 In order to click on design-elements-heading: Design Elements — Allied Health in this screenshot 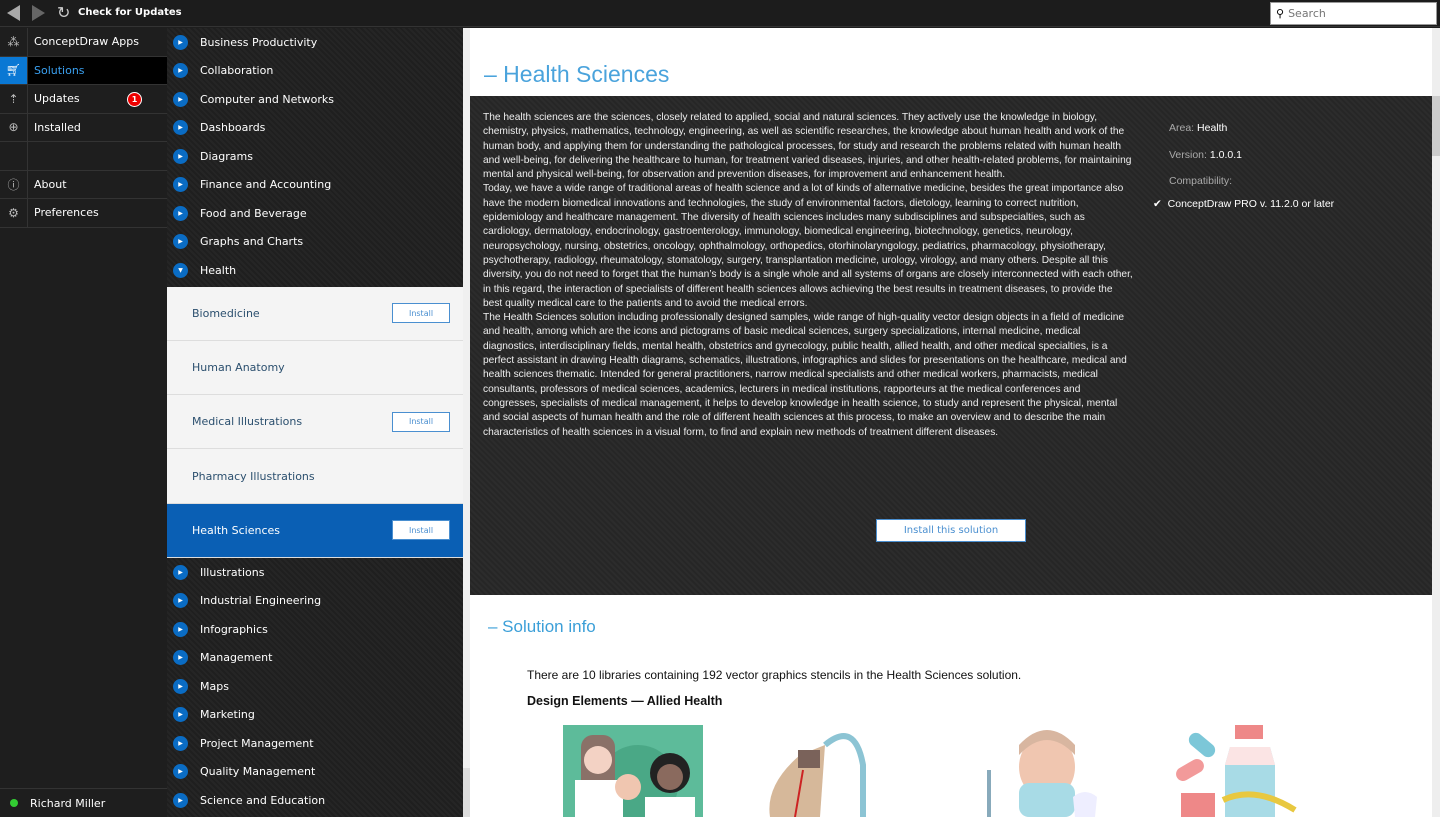, I will do `click(625, 701)`.